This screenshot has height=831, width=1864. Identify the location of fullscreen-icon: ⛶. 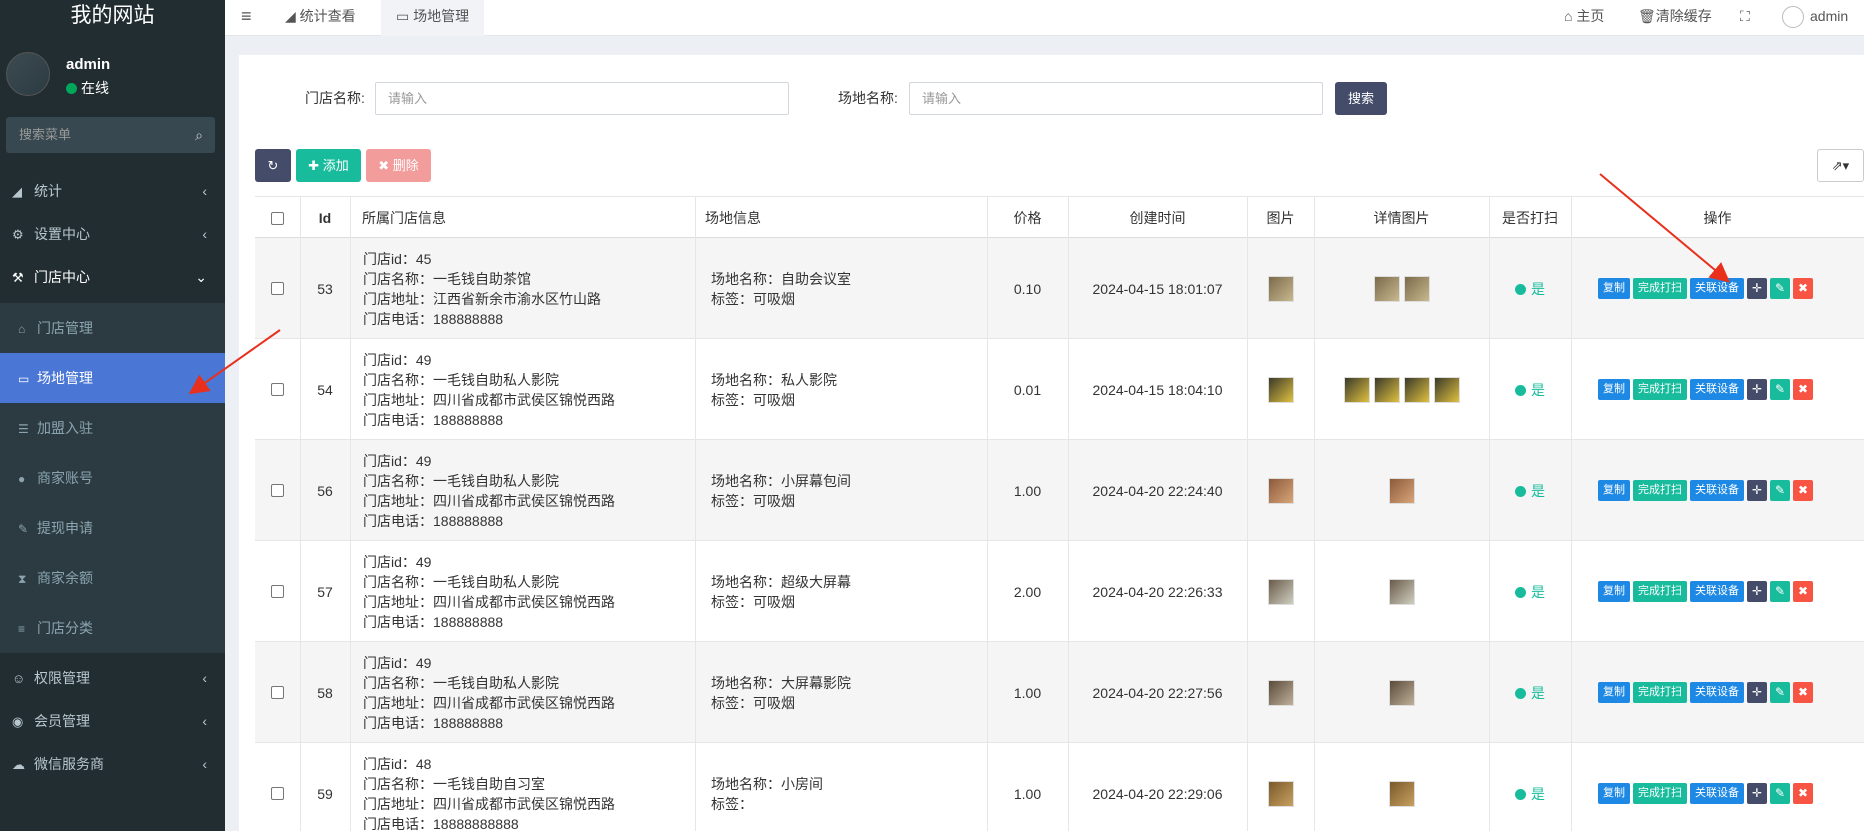
(1745, 17).